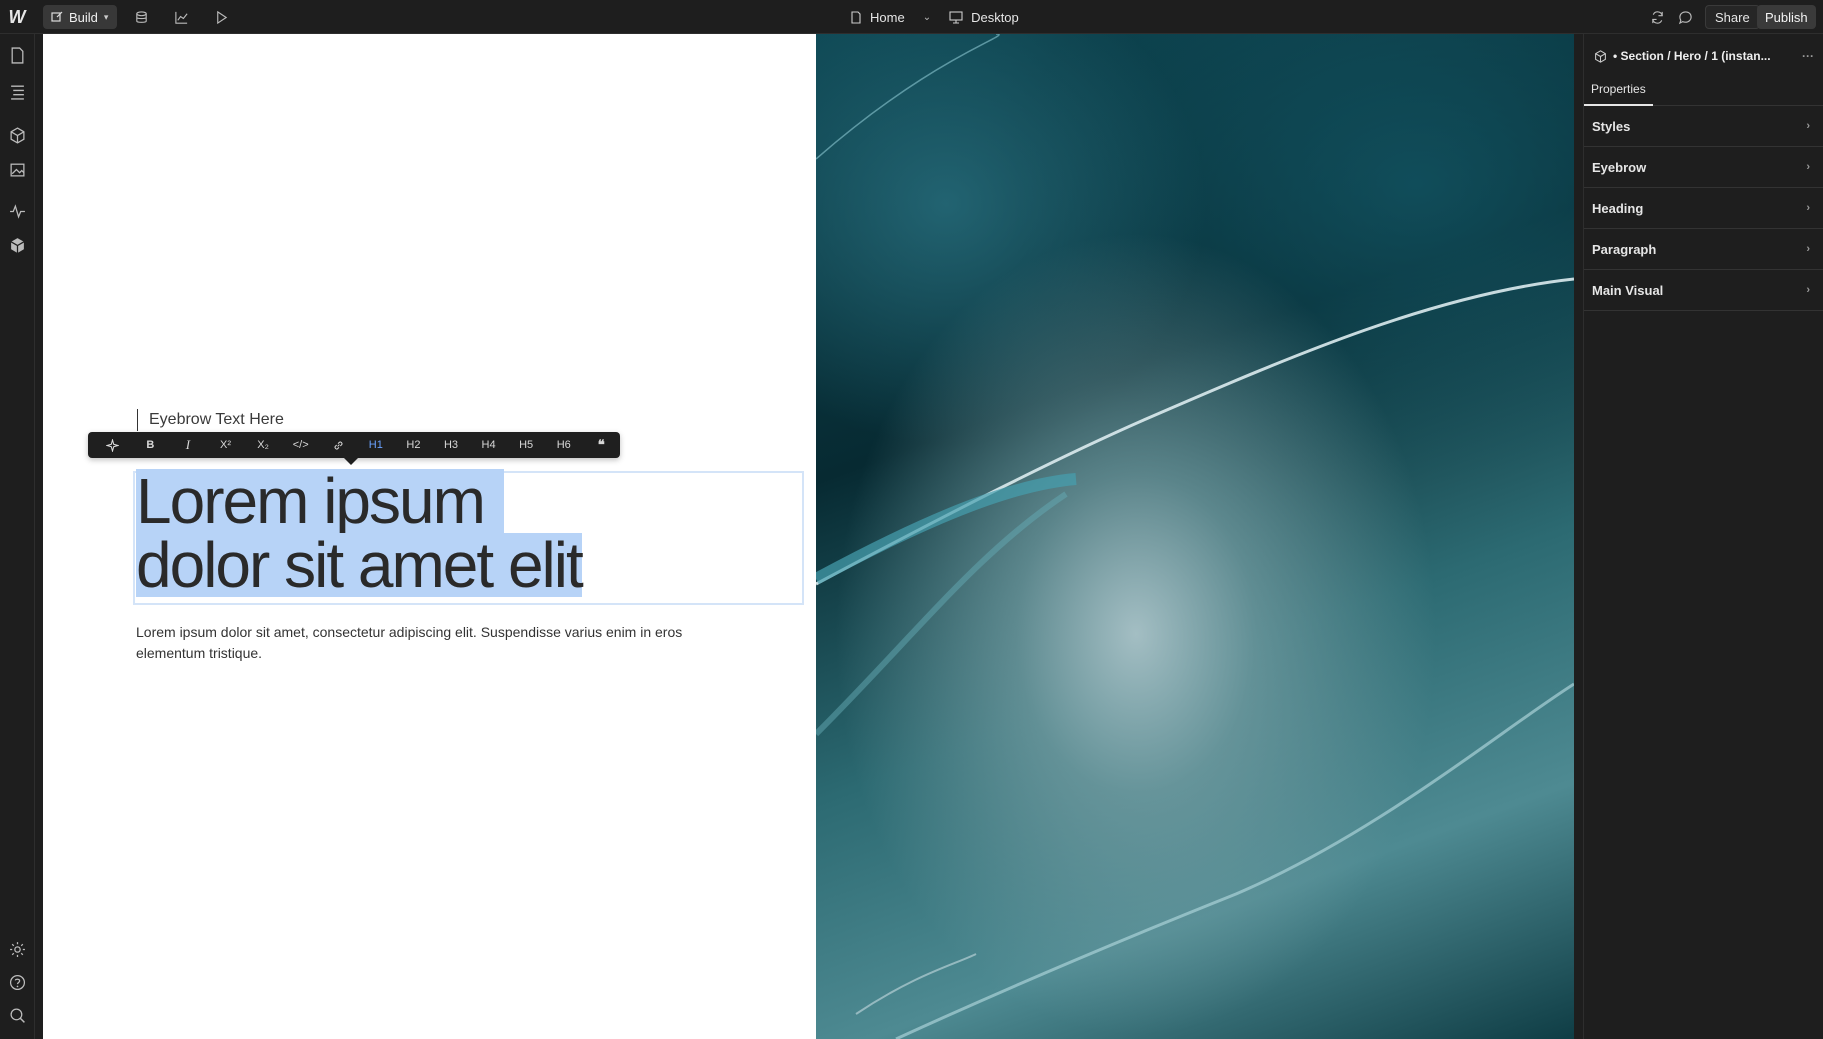 The height and width of the screenshot is (1039, 1823). I want to click on section-main-visual: Main Visual ›, so click(1703, 290).